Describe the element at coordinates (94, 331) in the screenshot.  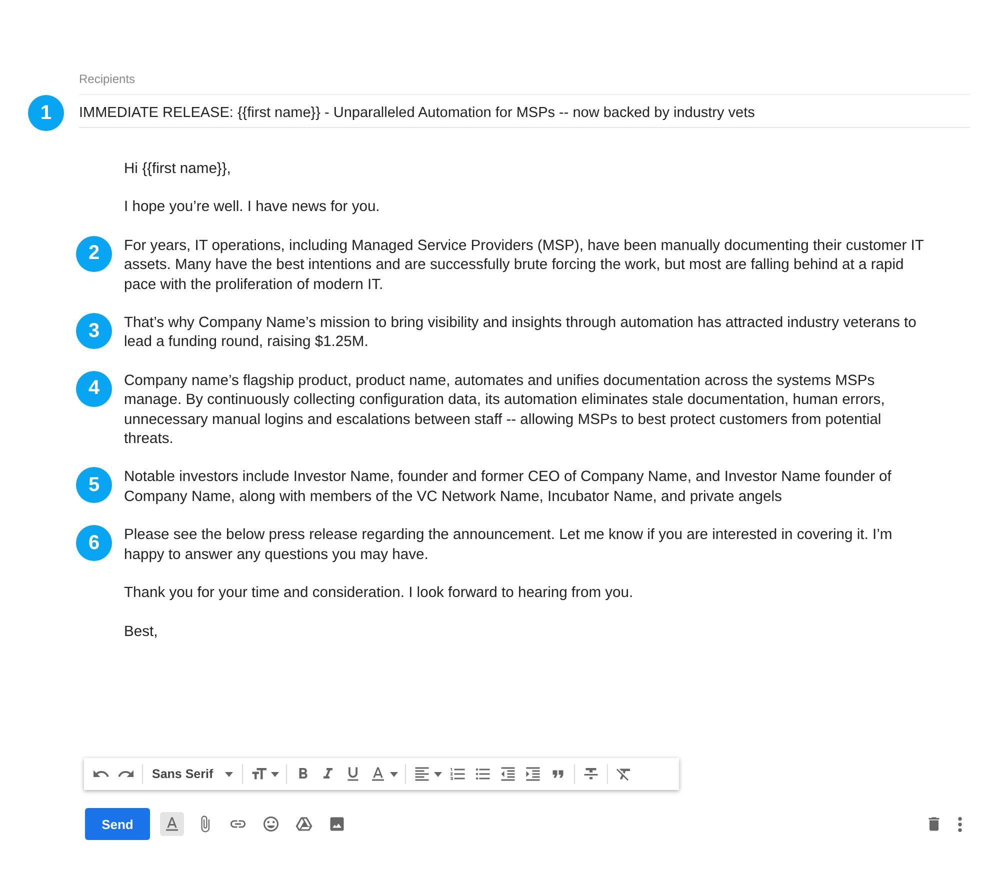
I see `number-badge: 3` at that location.